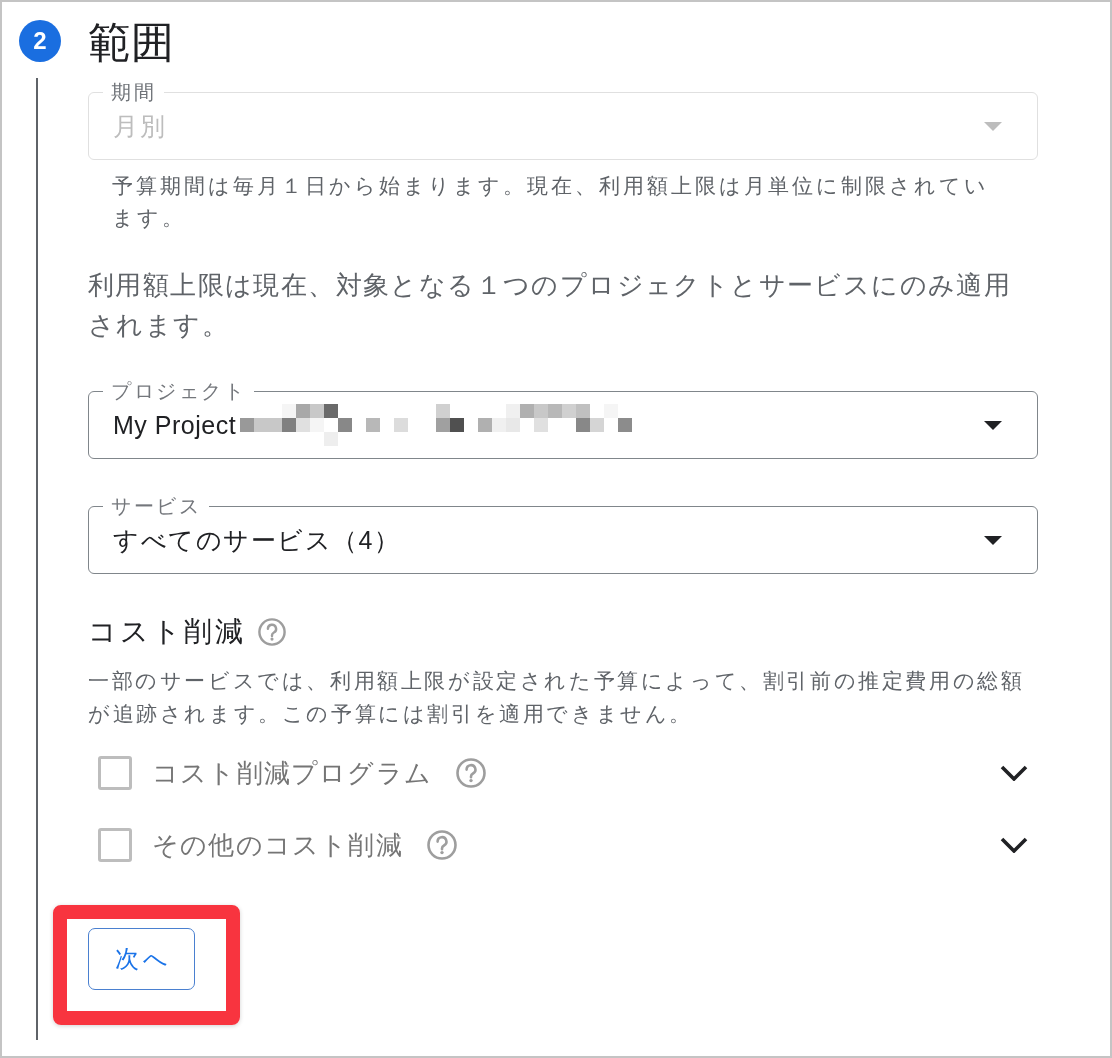  Describe the element at coordinates (156, 506) in the screenshot. I see `field-label: サービス` at that location.